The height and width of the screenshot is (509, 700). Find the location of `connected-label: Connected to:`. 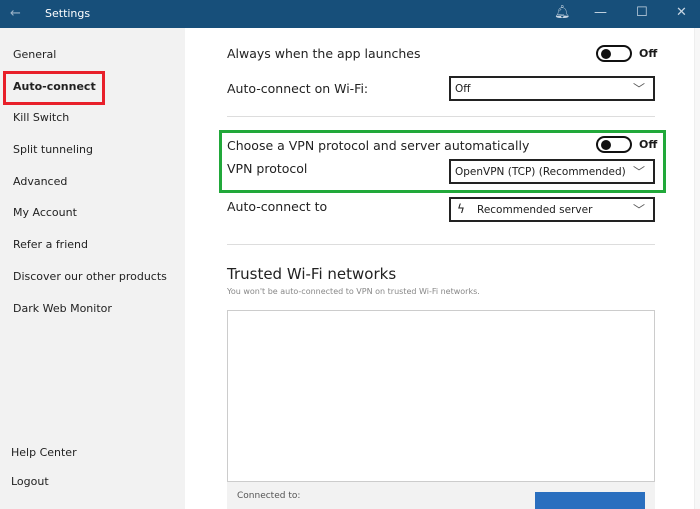

connected-label: Connected to: is located at coordinates (269, 496).